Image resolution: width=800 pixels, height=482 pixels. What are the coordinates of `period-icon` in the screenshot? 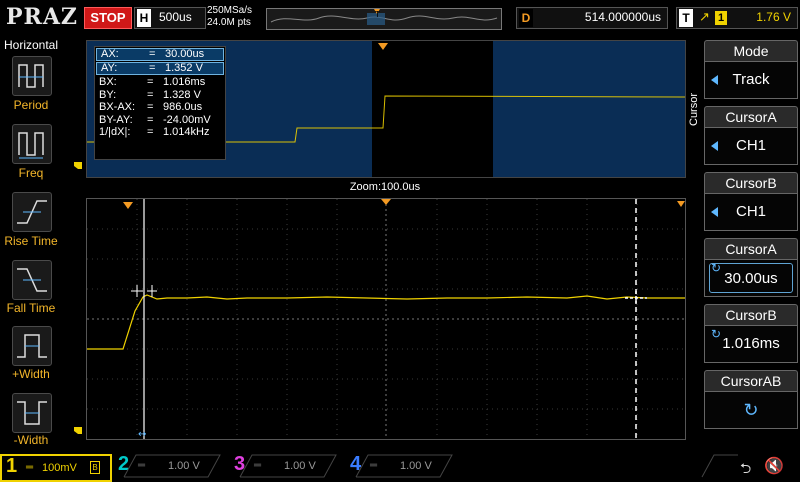 It's located at (31, 76).